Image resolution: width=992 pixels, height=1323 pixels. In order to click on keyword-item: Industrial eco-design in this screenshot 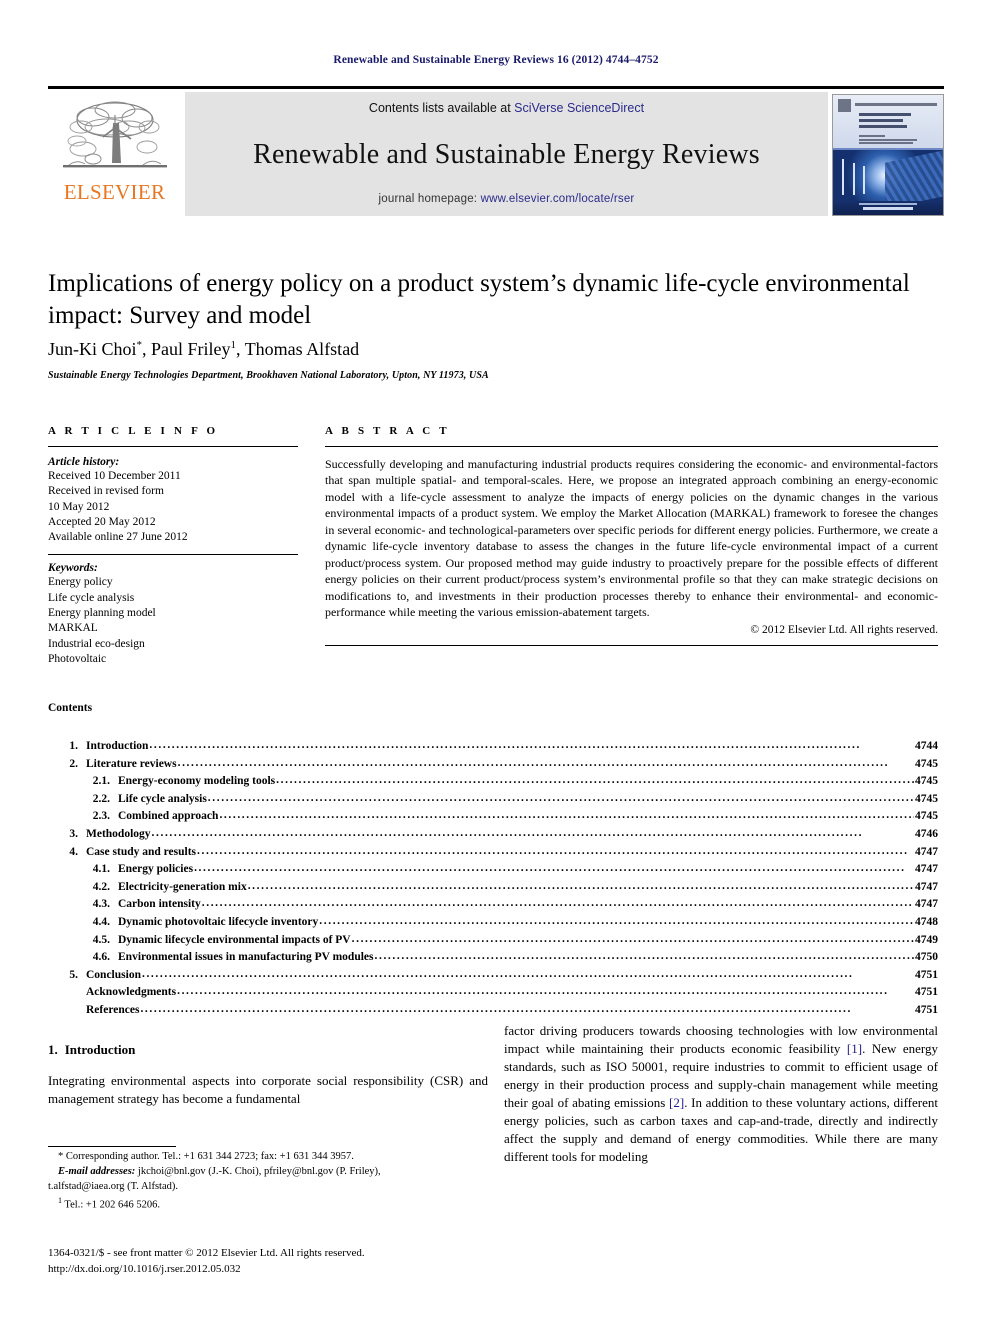, I will do `click(96, 643)`.